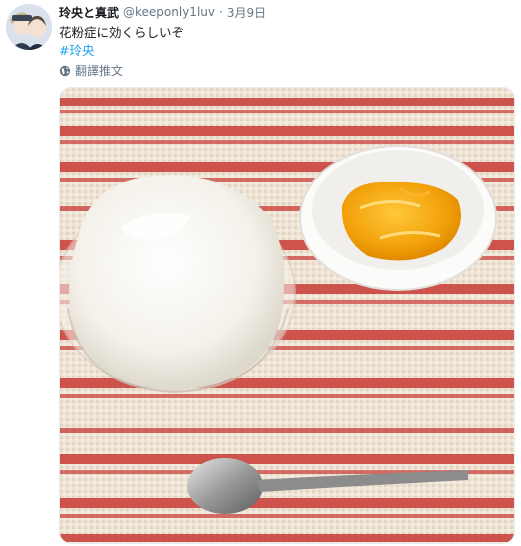 The image size is (521, 546). I want to click on globe-icon, so click(65, 70).